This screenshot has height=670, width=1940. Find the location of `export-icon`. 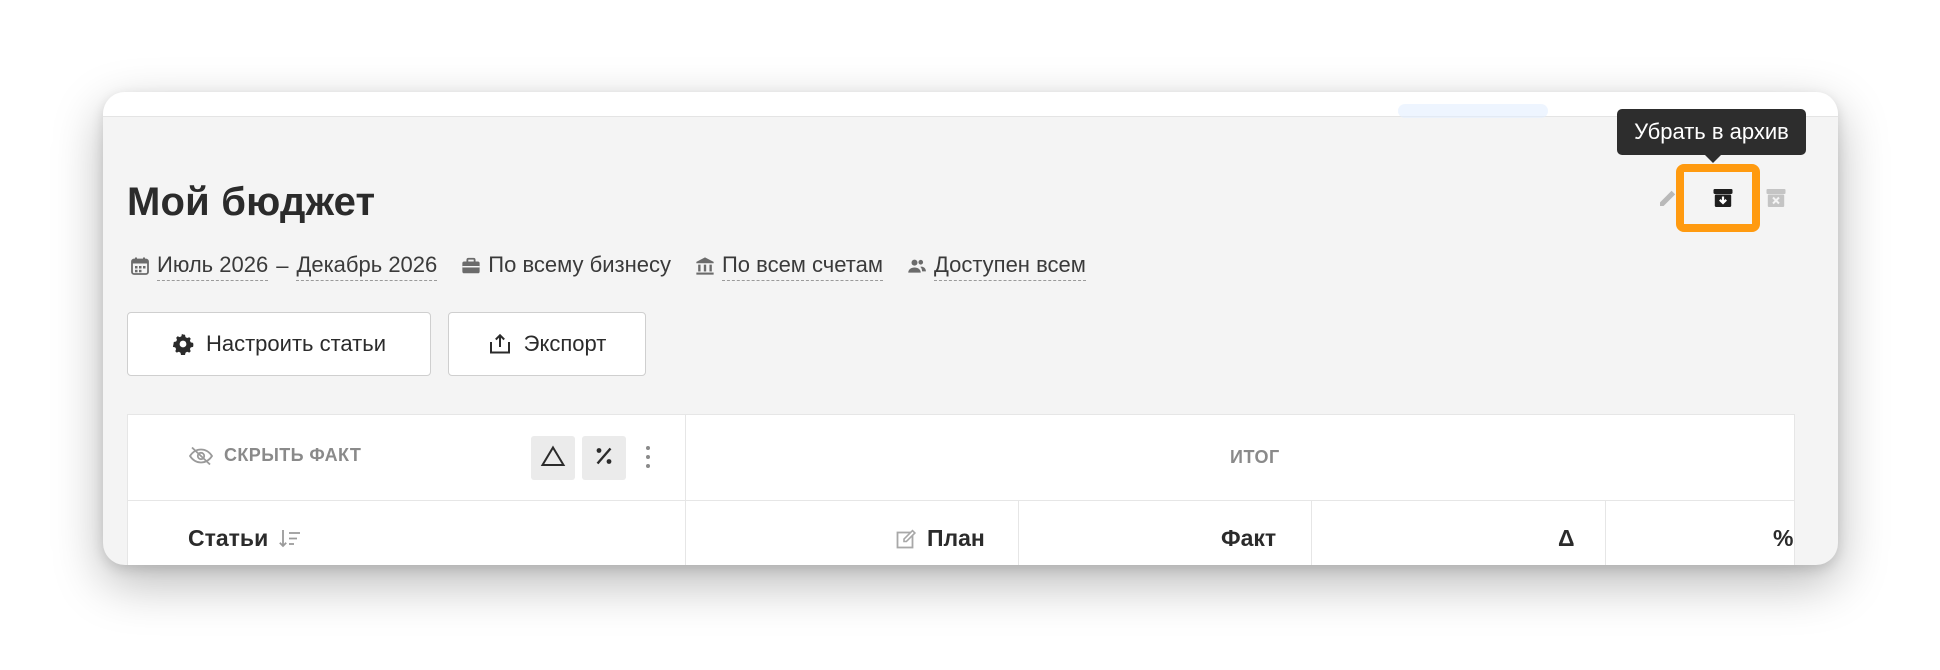

export-icon is located at coordinates (500, 344).